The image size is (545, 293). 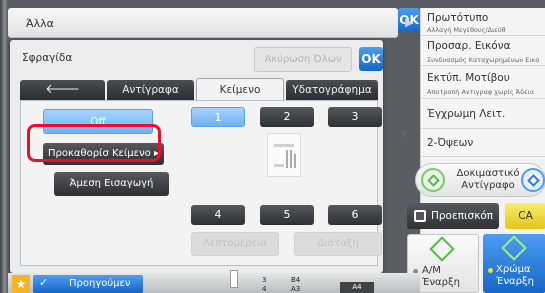 What do you see at coordinates (371, 59) in the screenshot?
I see `dialog-ok-button: OK` at bounding box center [371, 59].